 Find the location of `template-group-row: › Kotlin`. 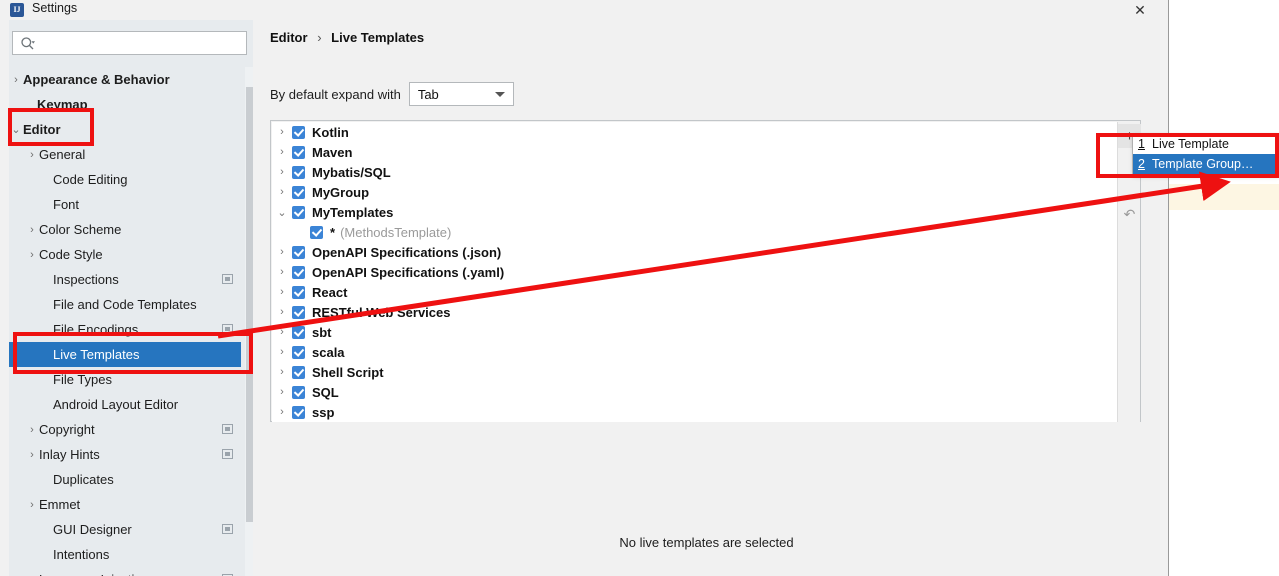

template-group-row: › Kotlin is located at coordinates (694, 132).